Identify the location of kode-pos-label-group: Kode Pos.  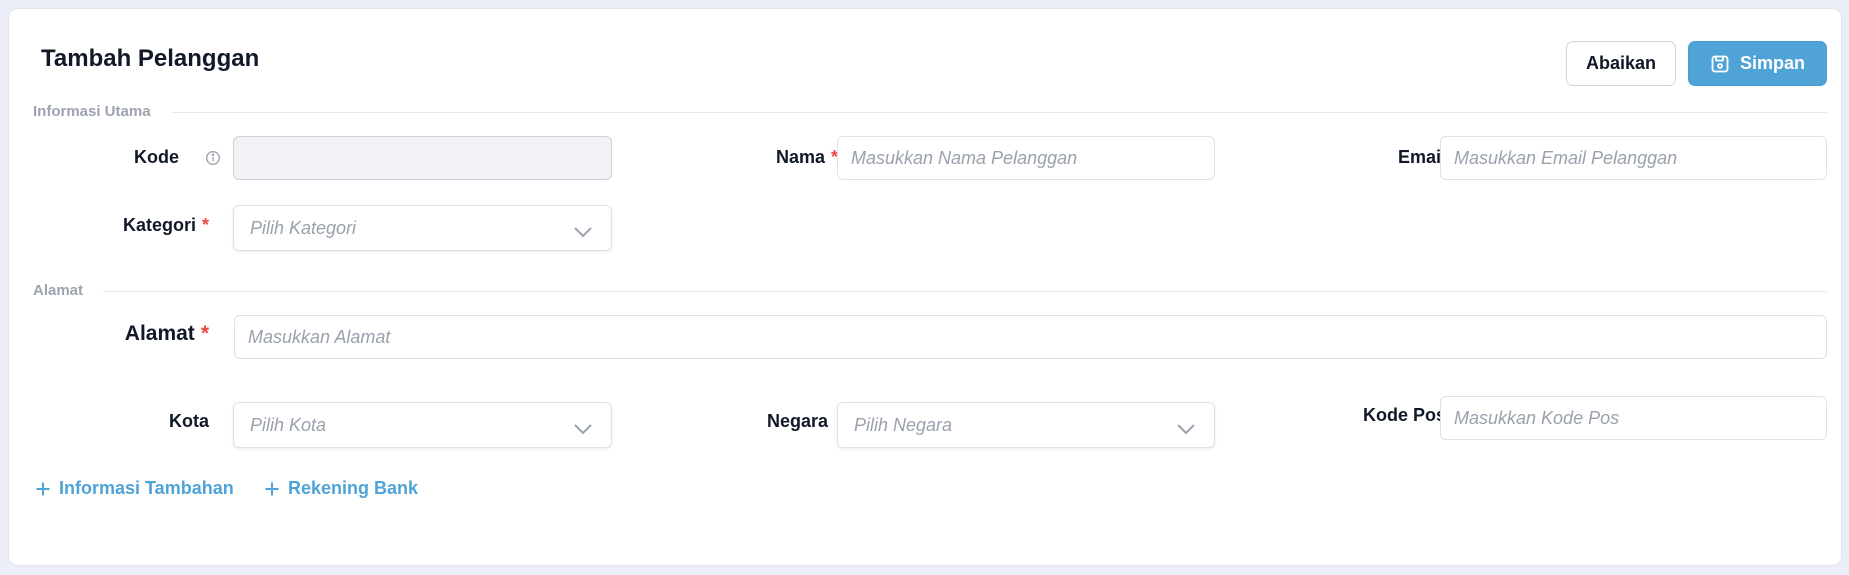
(1404, 415).